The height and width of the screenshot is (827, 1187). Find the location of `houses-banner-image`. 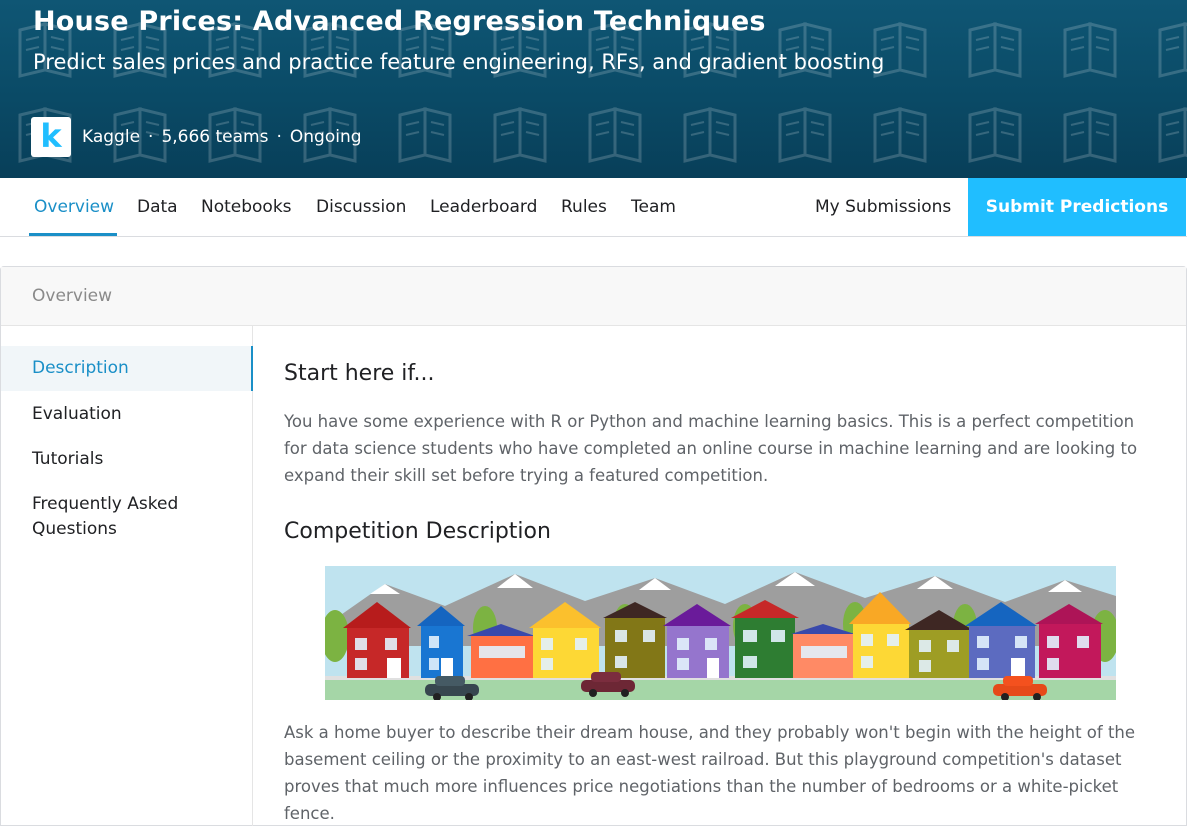

houses-banner-image is located at coordinates (720, 633).